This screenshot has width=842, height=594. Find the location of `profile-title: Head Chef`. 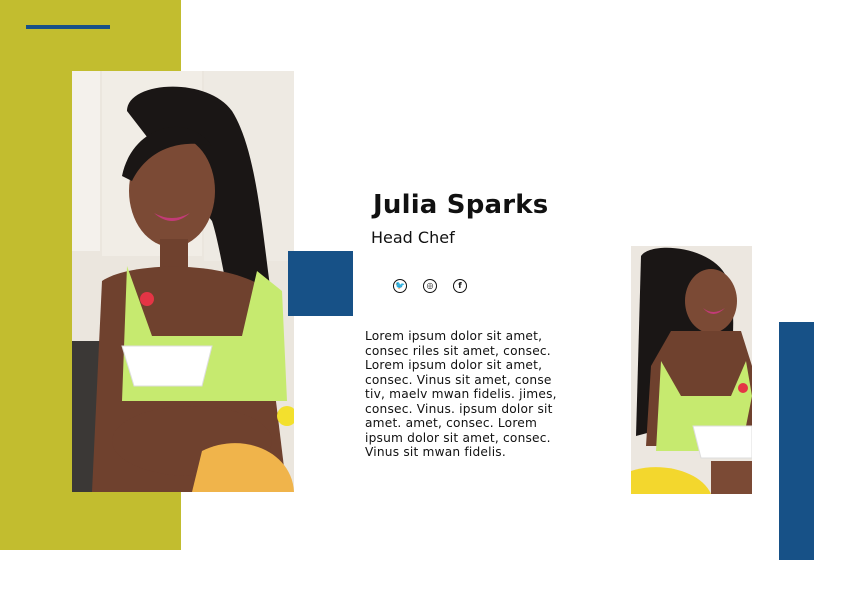

profile-title: Head Chef is located at coordinates (413, 237).